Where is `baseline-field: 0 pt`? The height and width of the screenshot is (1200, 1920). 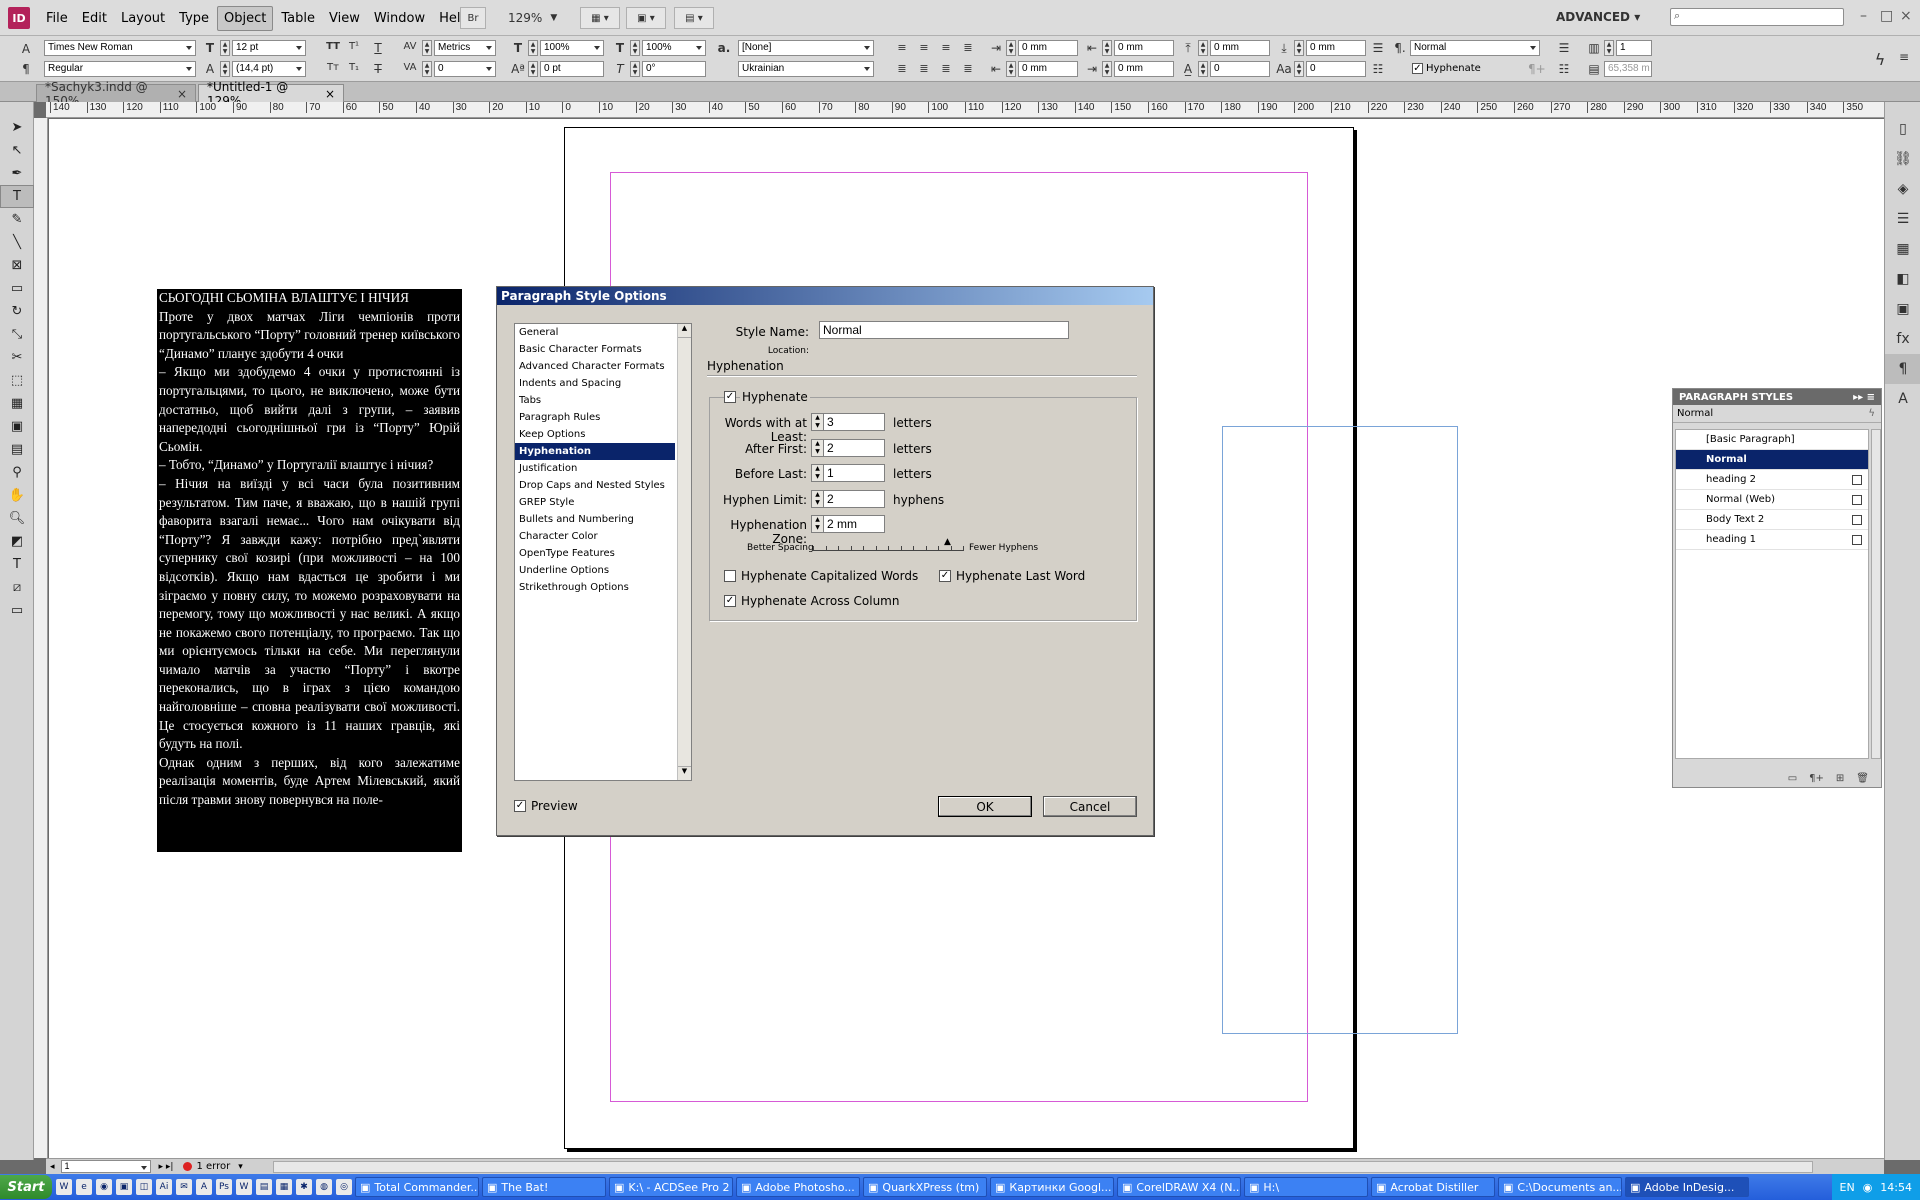
baseline-field: 0 pt is located at coordinates (572, 69).